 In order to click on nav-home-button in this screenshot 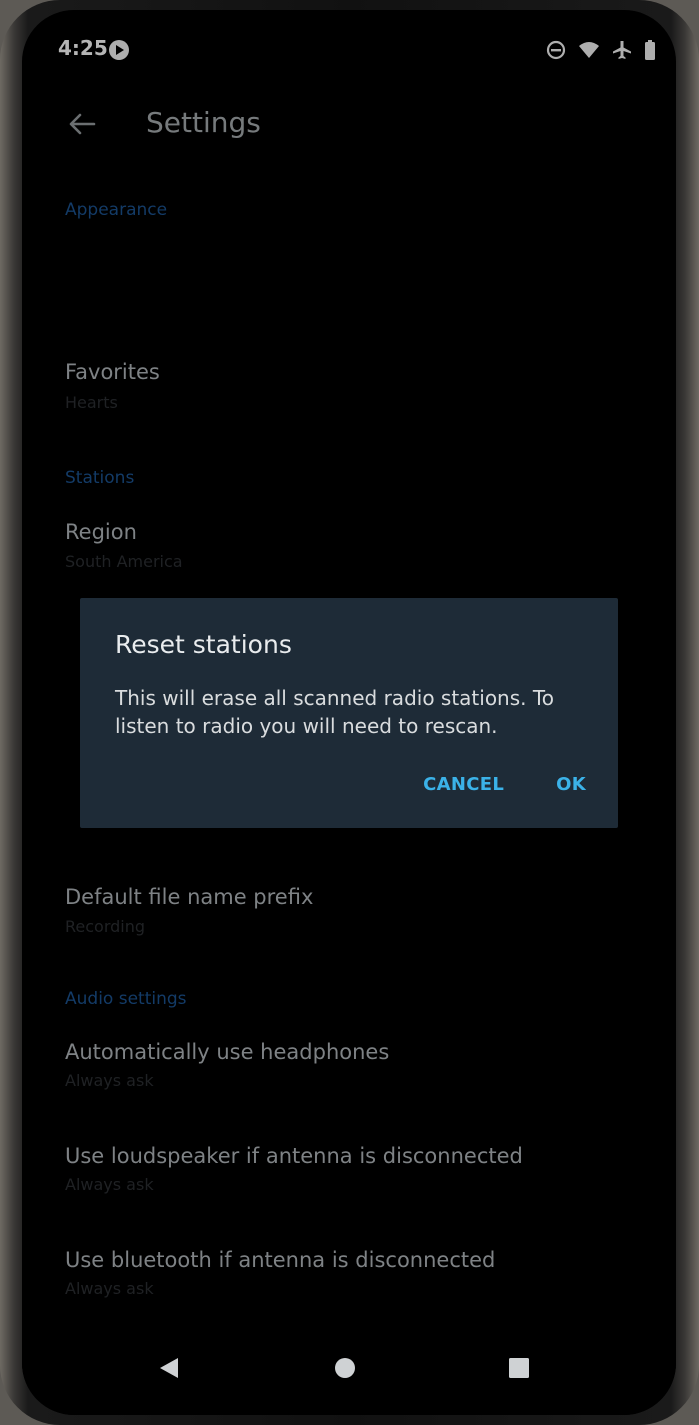, I will do `click(345, 1370)`.